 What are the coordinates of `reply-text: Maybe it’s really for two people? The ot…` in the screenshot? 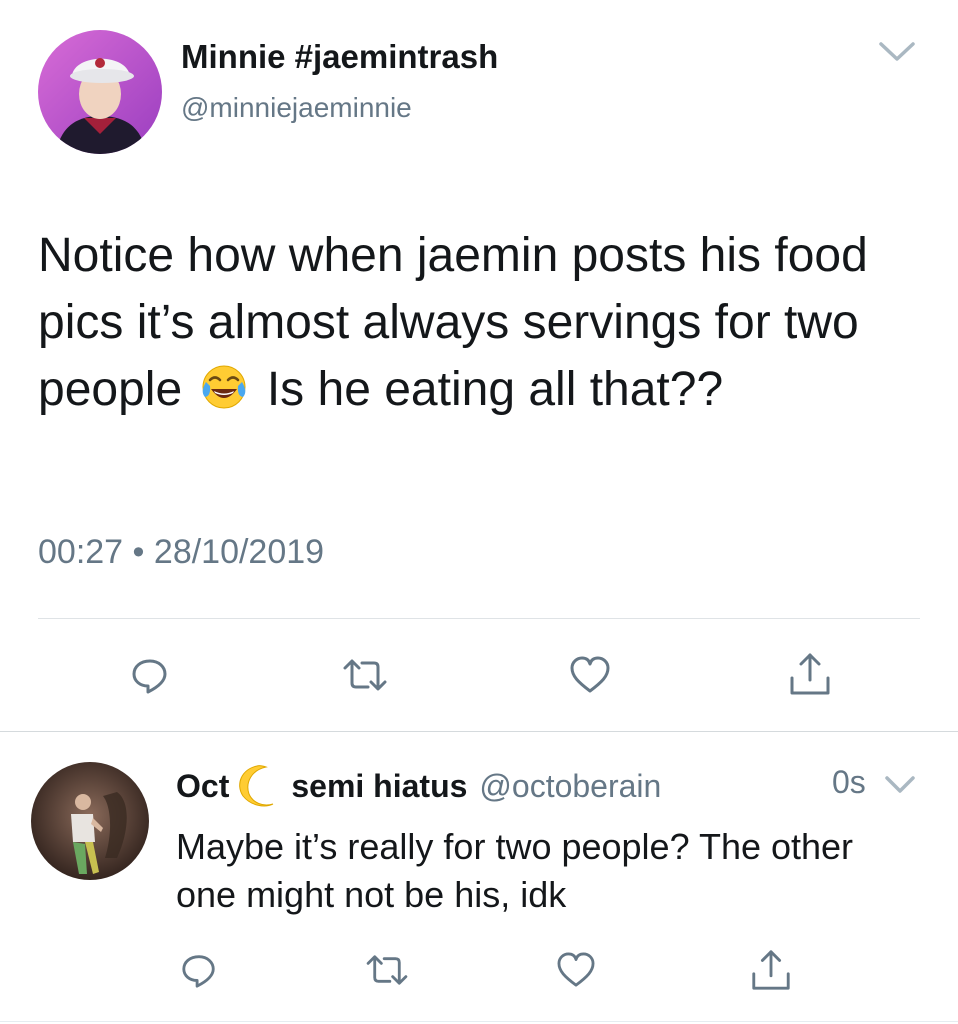 It's located at (515, 870).